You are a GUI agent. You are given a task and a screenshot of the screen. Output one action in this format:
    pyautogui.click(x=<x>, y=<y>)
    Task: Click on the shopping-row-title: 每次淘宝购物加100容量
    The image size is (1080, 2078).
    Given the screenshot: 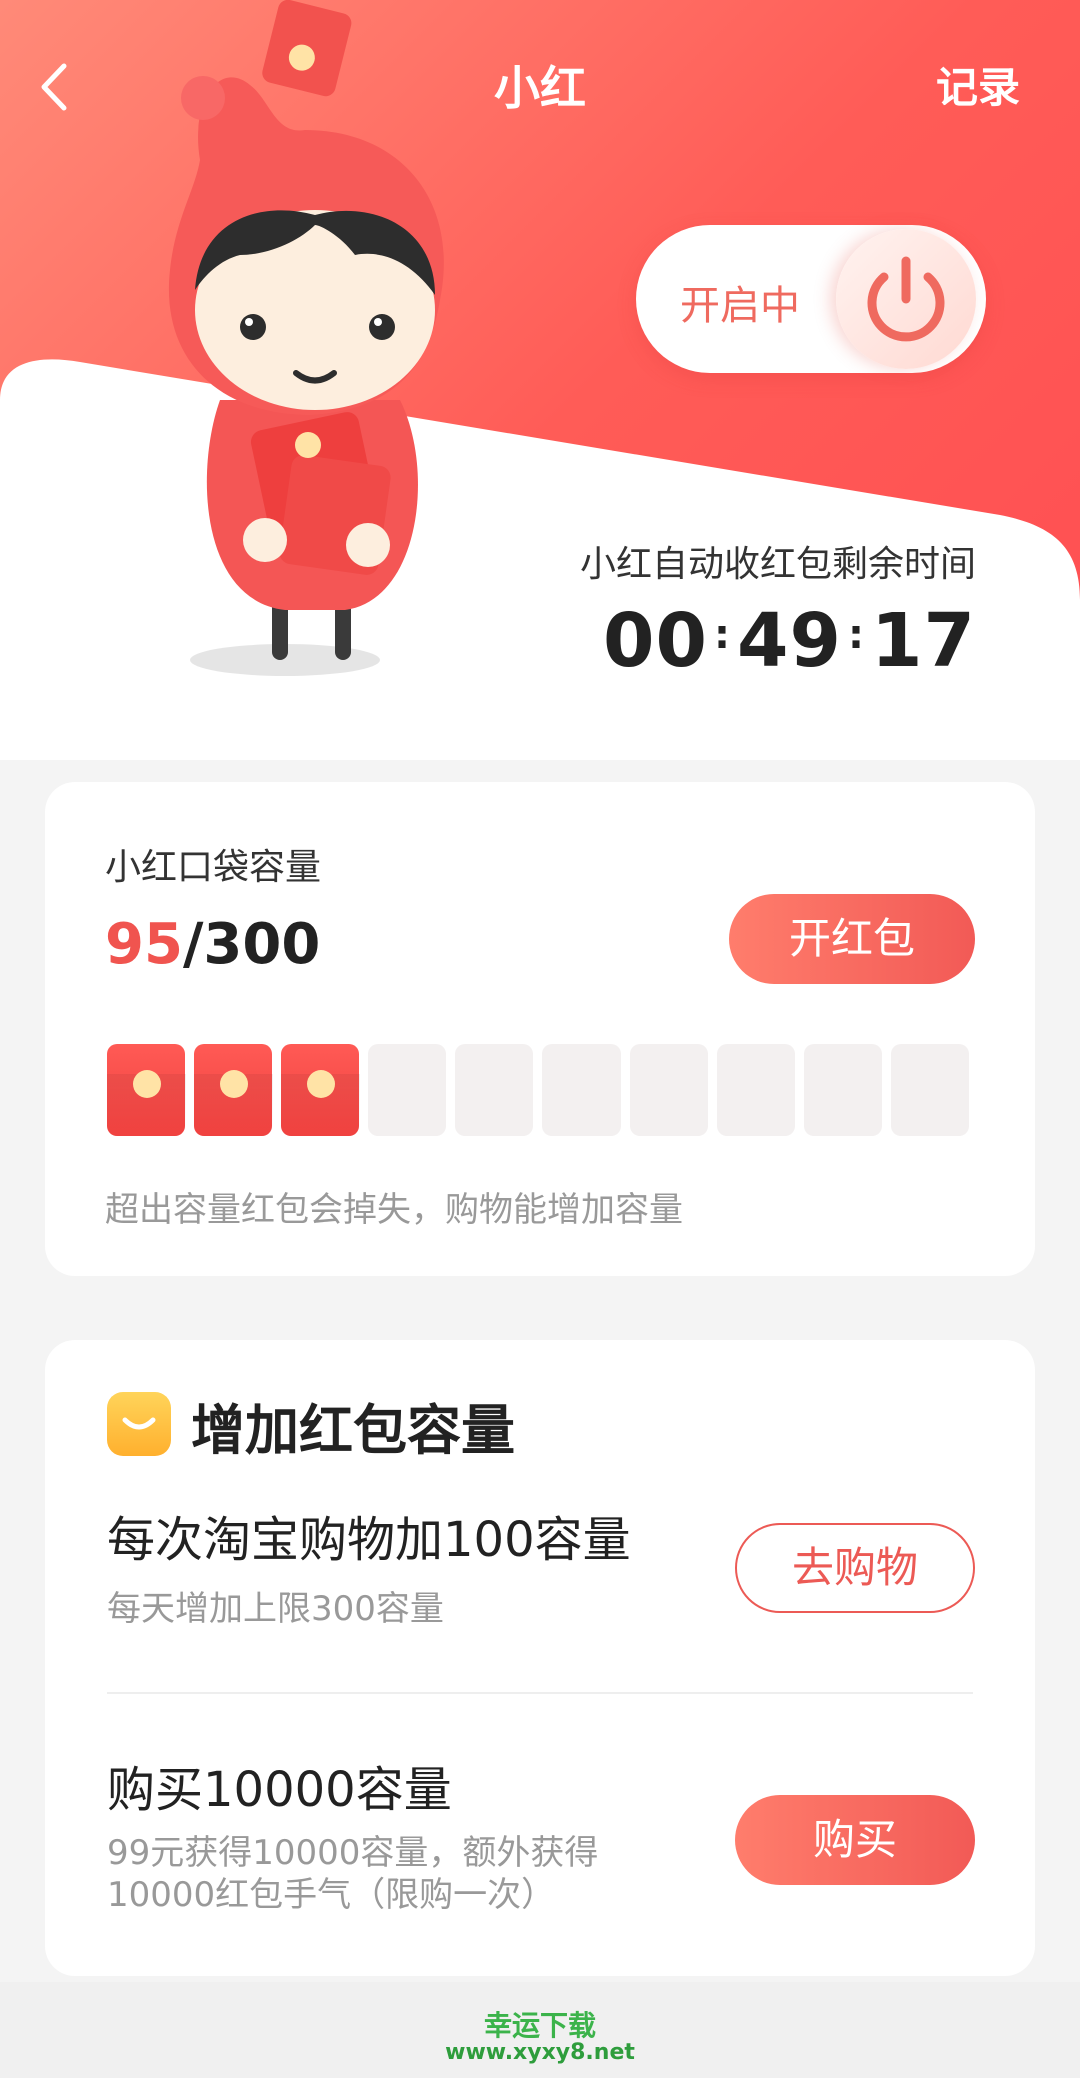 What is the action you would take?
    pyautogui.click(x=369, y=1540)
    